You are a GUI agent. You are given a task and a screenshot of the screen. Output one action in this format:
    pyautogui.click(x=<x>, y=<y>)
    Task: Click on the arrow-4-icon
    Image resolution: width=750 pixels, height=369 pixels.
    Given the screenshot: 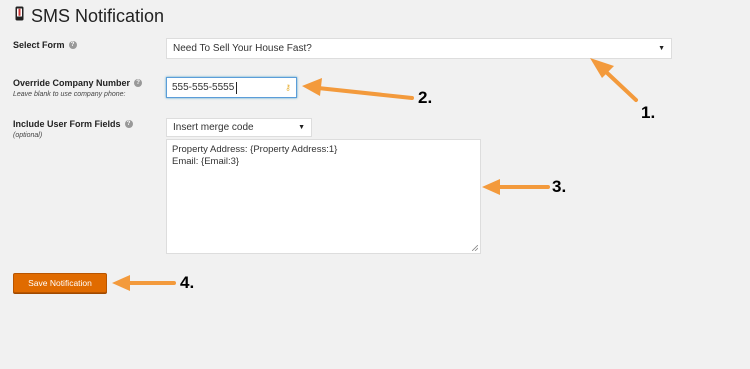 What is the action you would take?
    pyautogui.click(x=144, y=283)
    